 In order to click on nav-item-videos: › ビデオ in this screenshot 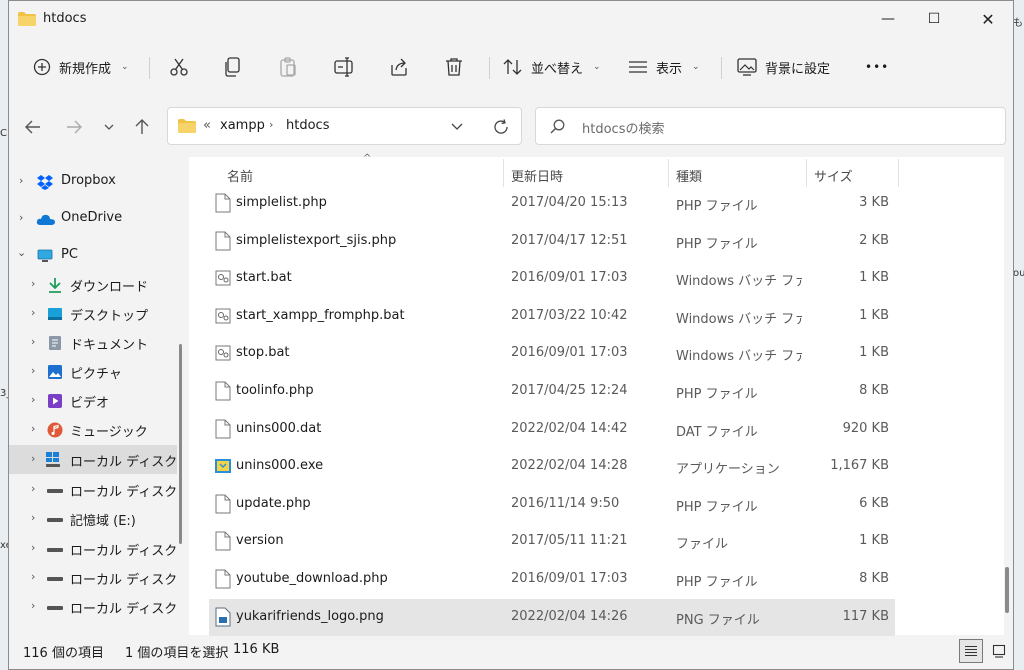, I will do `click(93, 400)`.